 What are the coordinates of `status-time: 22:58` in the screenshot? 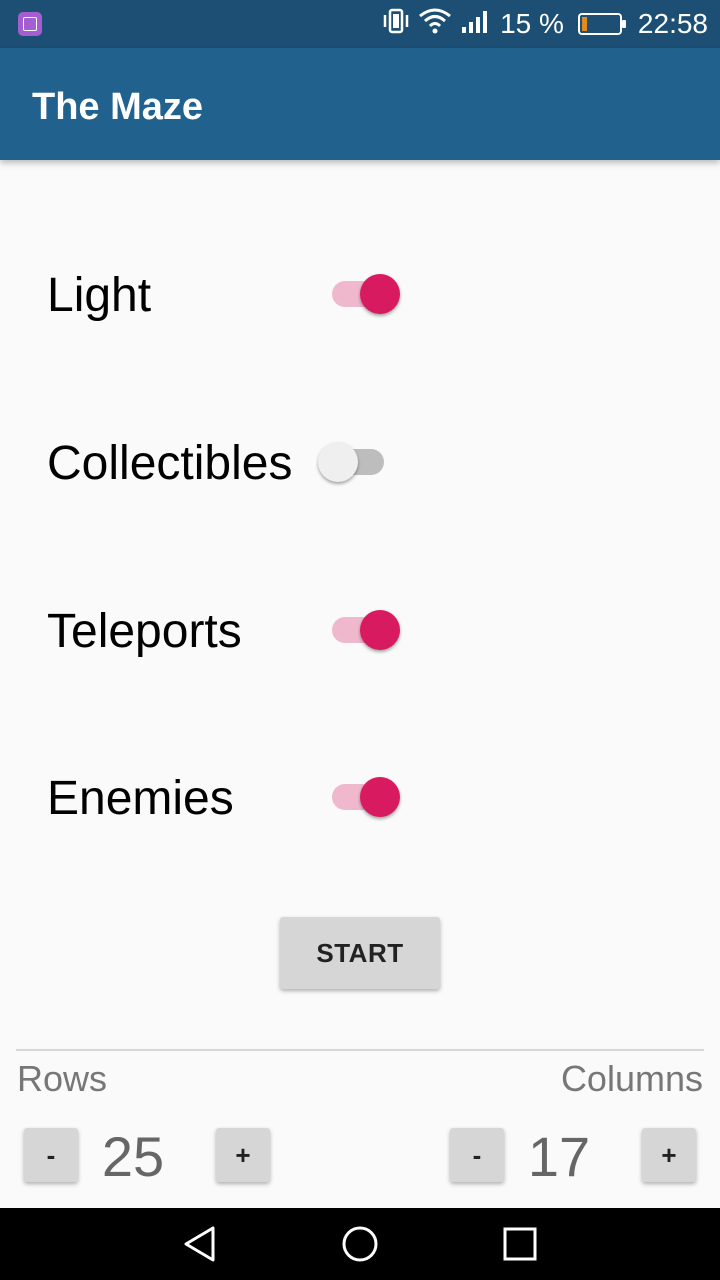 It's located at (672, 23).